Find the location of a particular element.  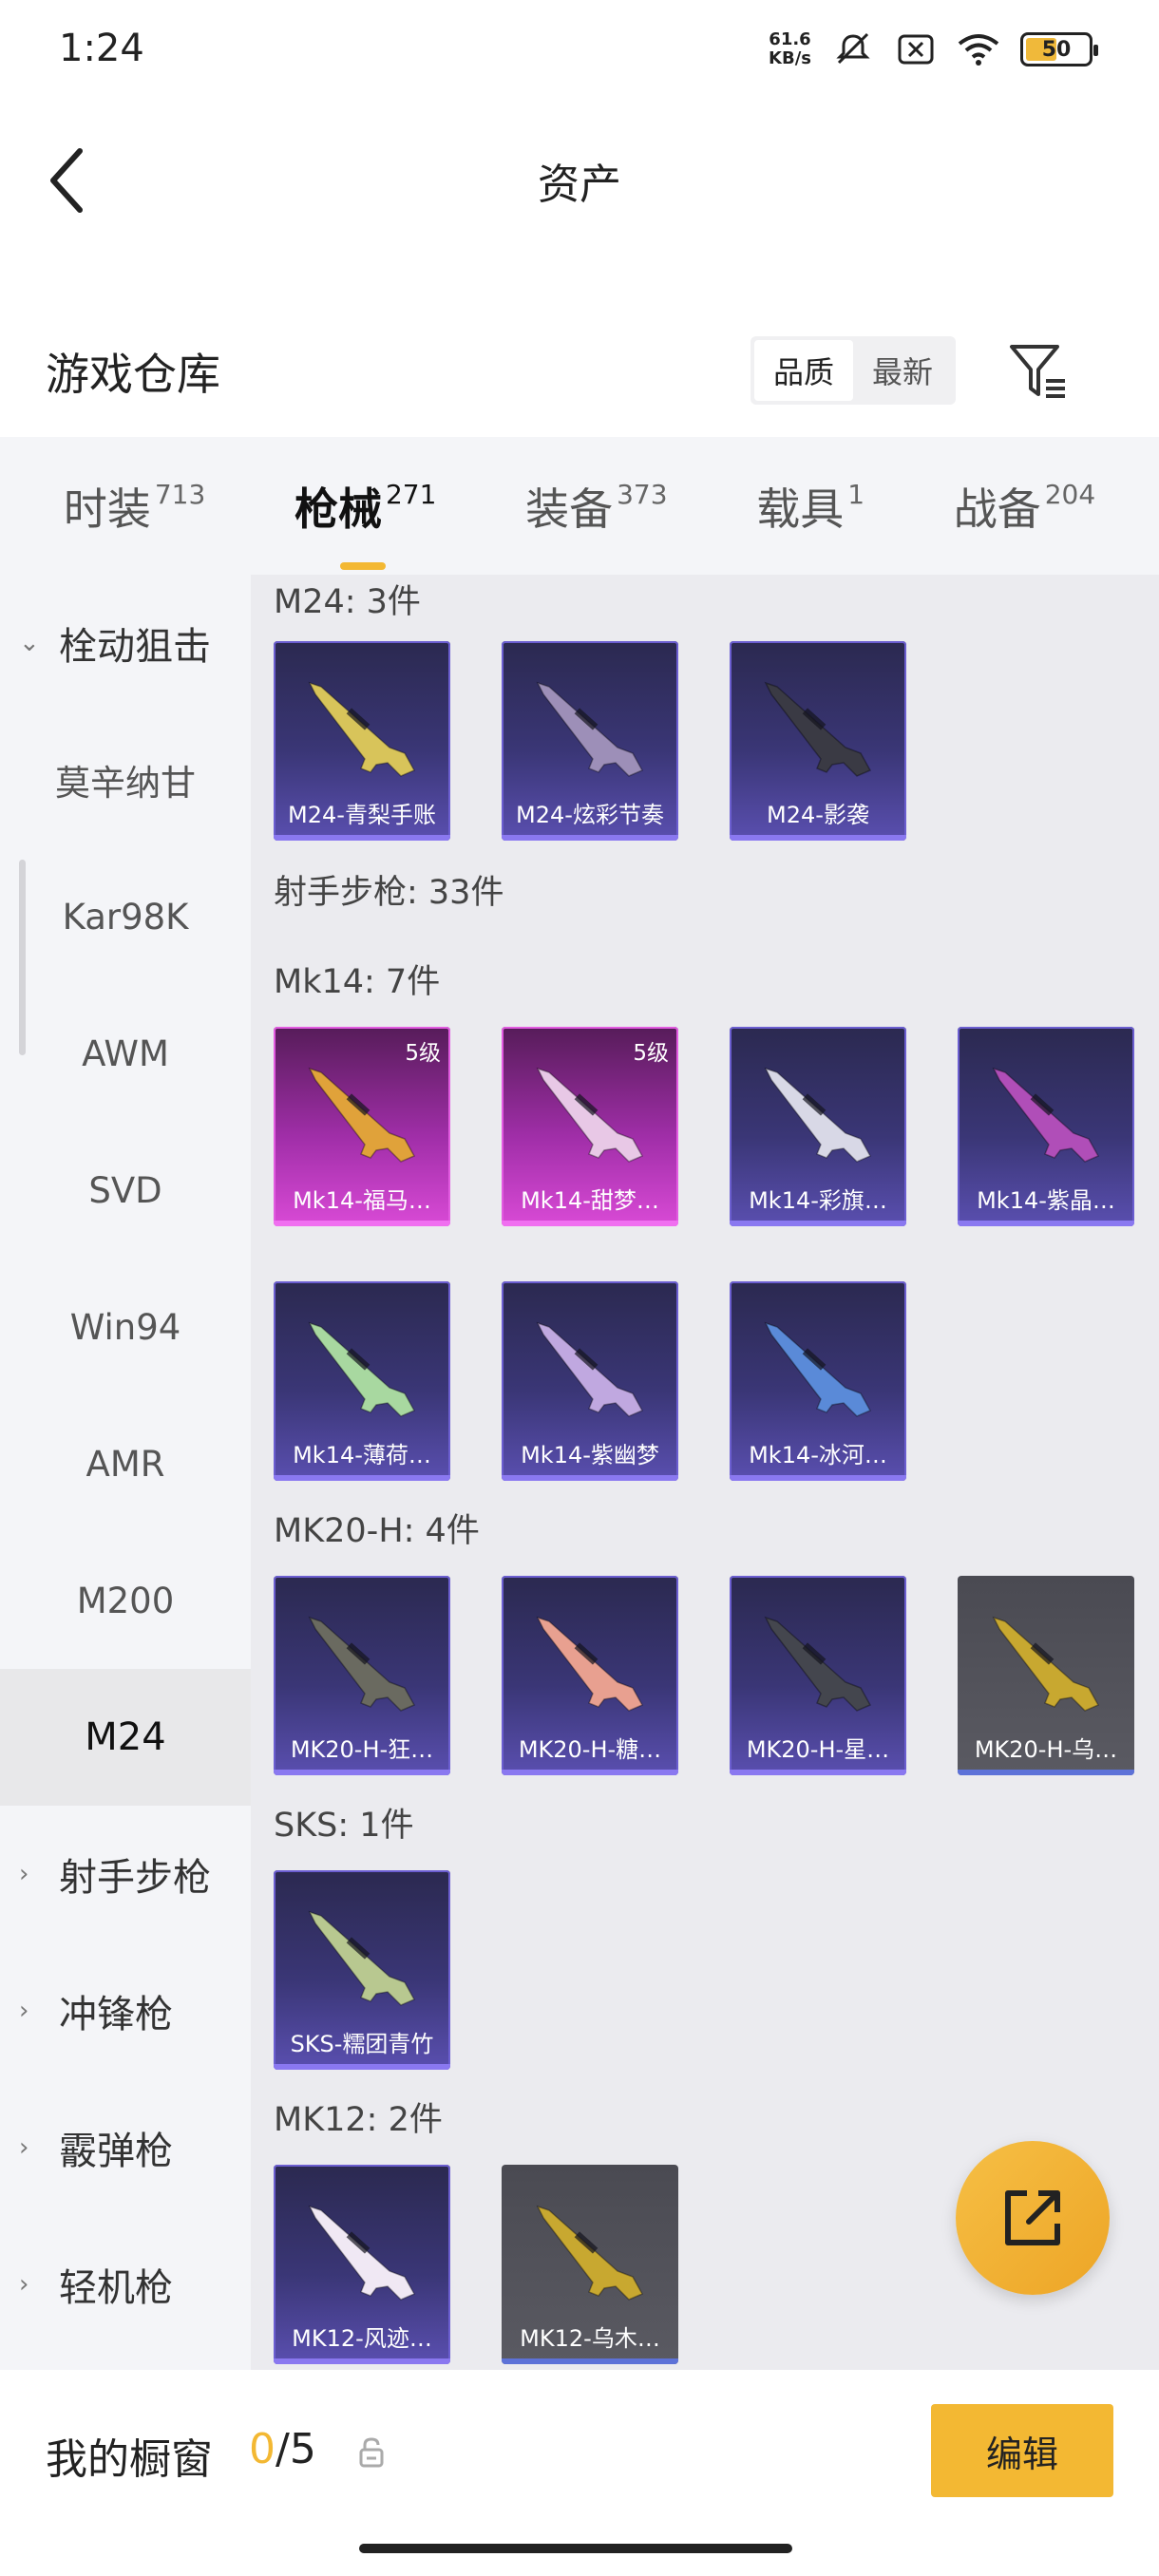

tab-label: 战备 is located at coordinates (997, 509).